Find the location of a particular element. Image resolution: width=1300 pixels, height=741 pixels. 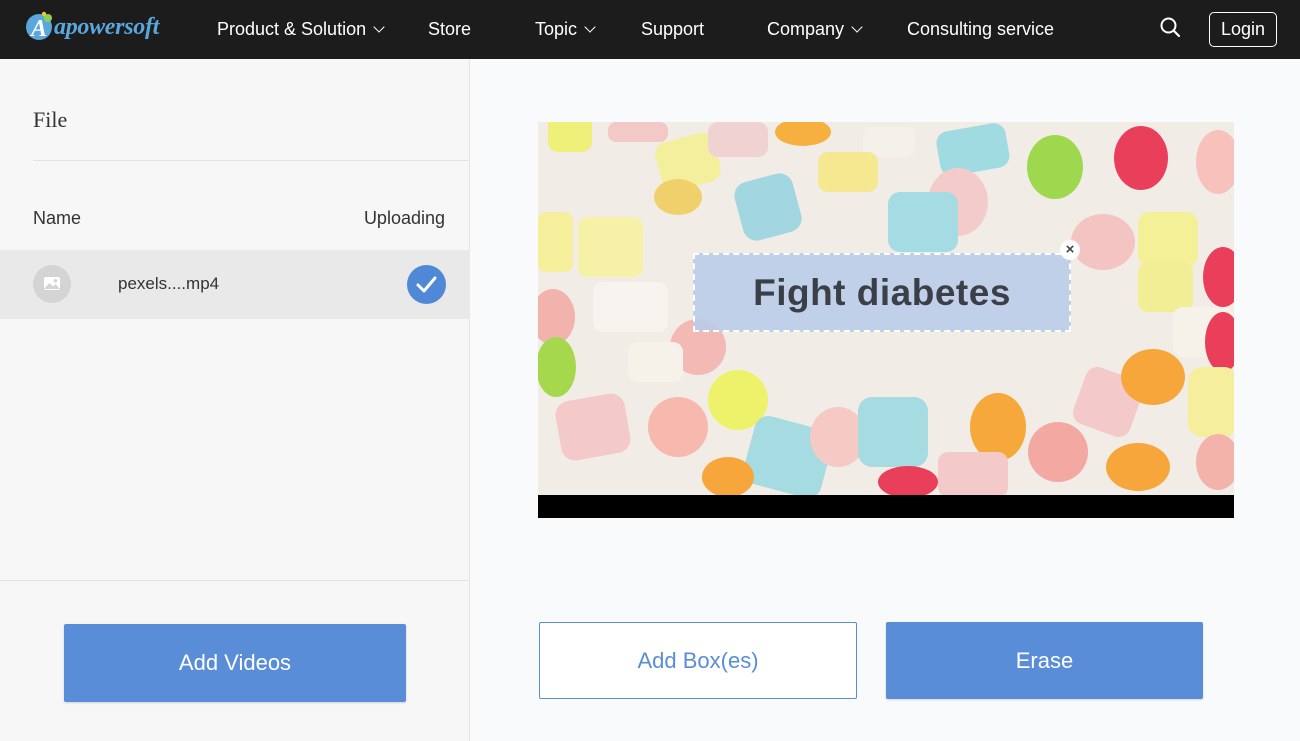

logo-icon: A is located at coordinates (39, 26).